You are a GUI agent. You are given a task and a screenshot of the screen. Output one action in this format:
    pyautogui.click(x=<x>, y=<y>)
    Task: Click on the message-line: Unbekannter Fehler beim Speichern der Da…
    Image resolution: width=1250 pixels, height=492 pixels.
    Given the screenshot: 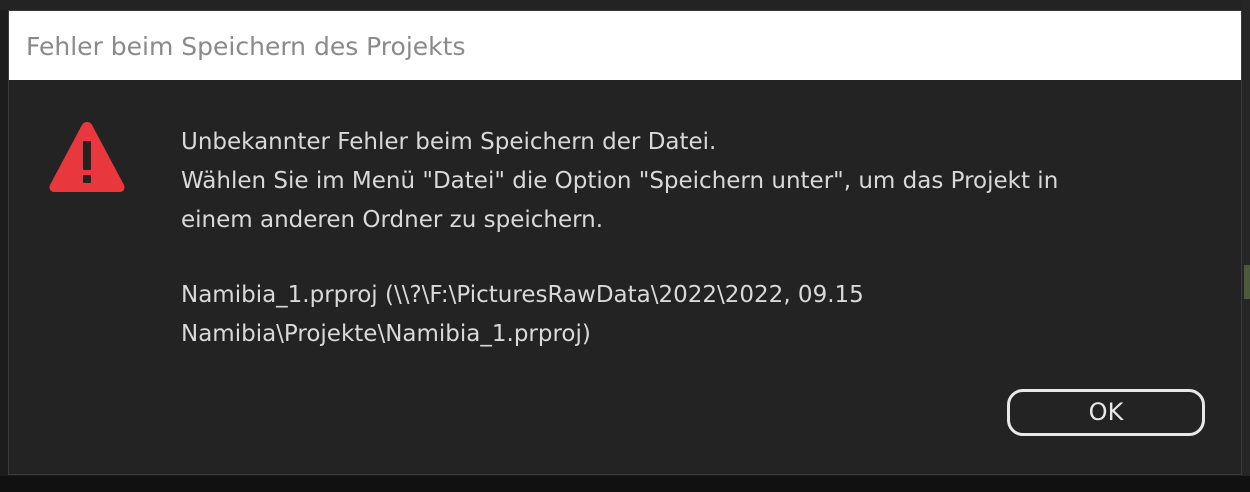 What is the action you would take?
    pyautogui.click(x=449, y=142)
    